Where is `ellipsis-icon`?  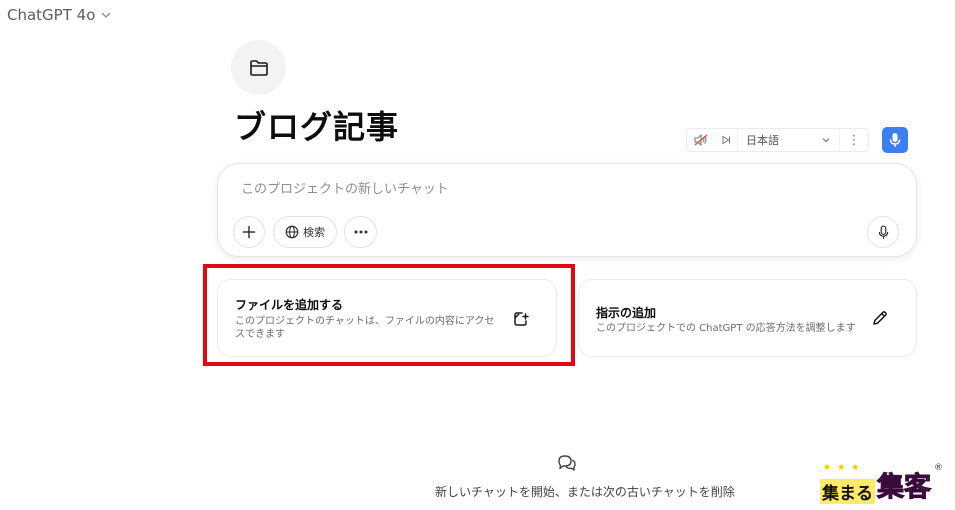
ellipsis-icon is located at coordinates (360, 232).